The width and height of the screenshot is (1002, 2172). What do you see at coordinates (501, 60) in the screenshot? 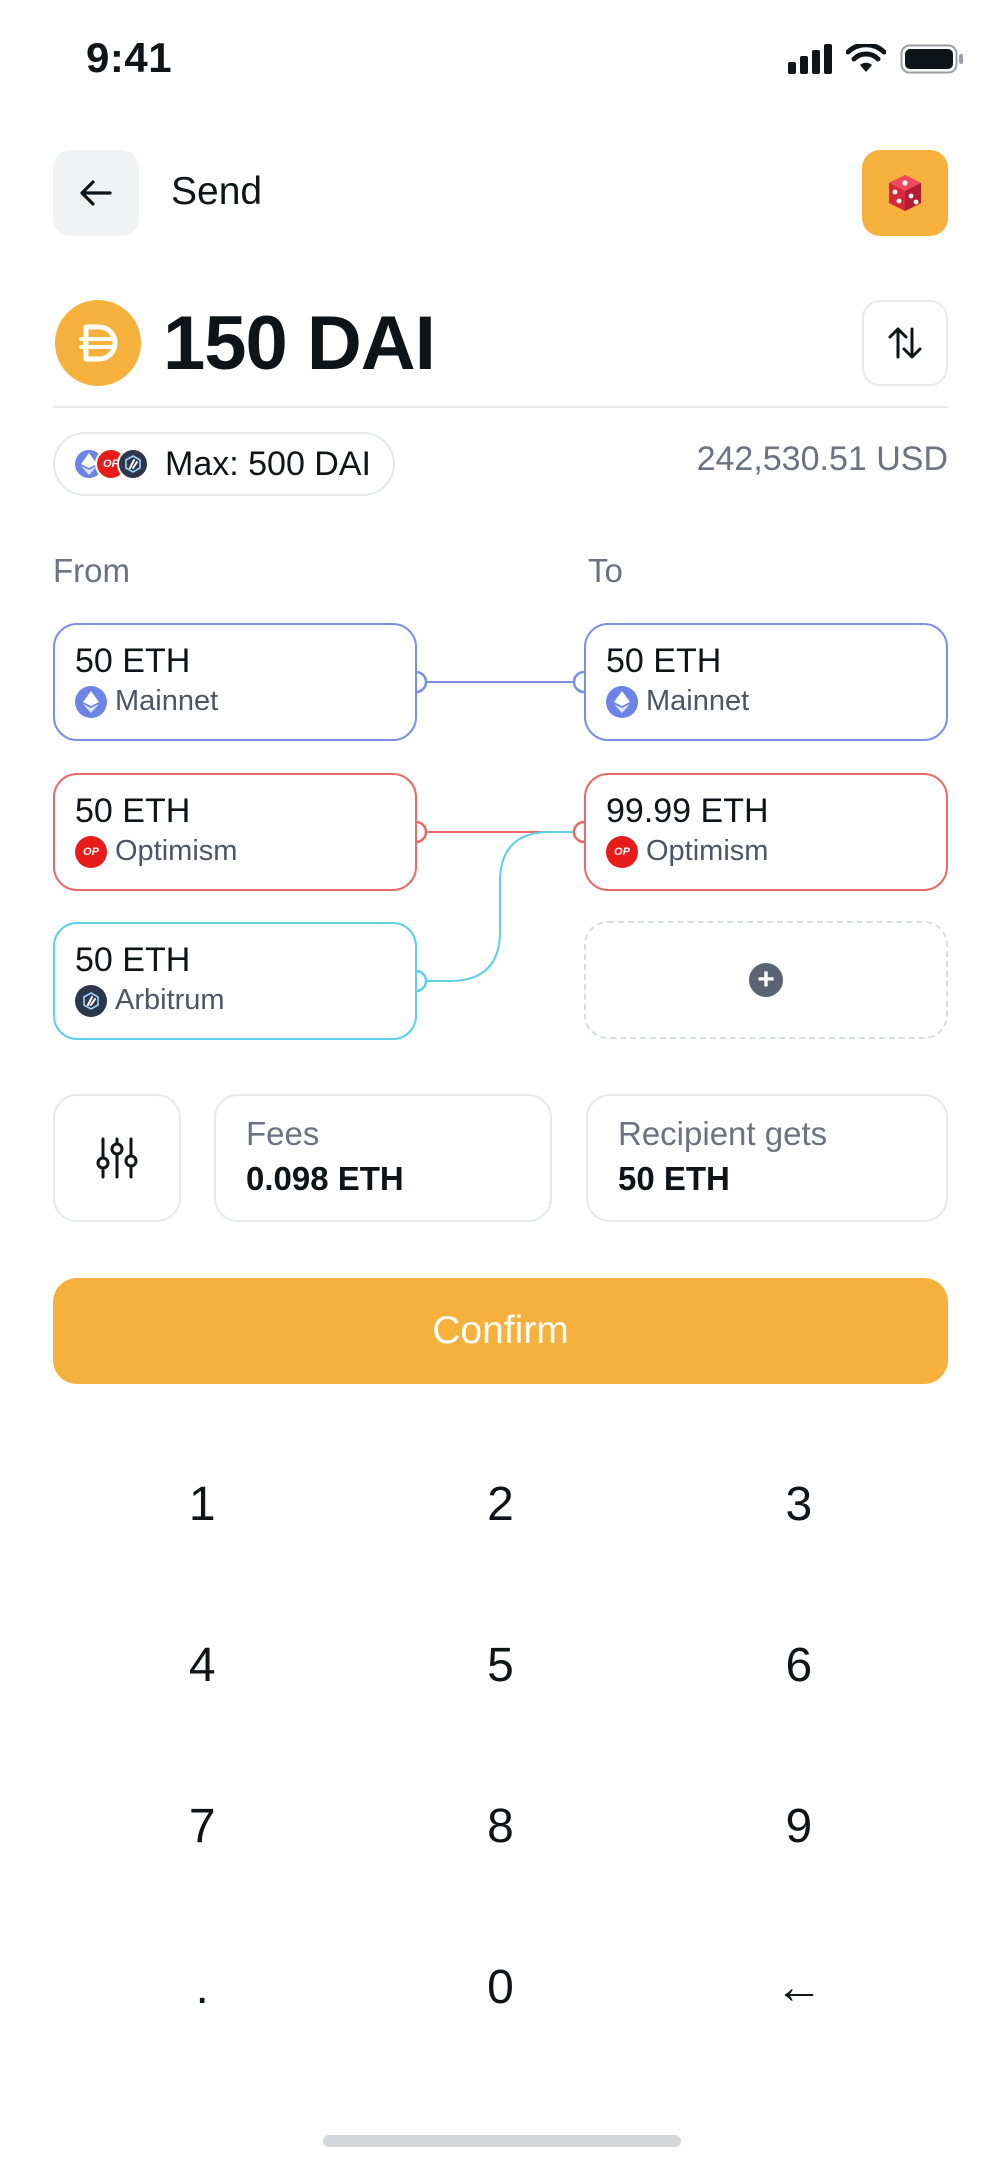
I see `status-bar: 9:41` at bounding box center [501, 60].